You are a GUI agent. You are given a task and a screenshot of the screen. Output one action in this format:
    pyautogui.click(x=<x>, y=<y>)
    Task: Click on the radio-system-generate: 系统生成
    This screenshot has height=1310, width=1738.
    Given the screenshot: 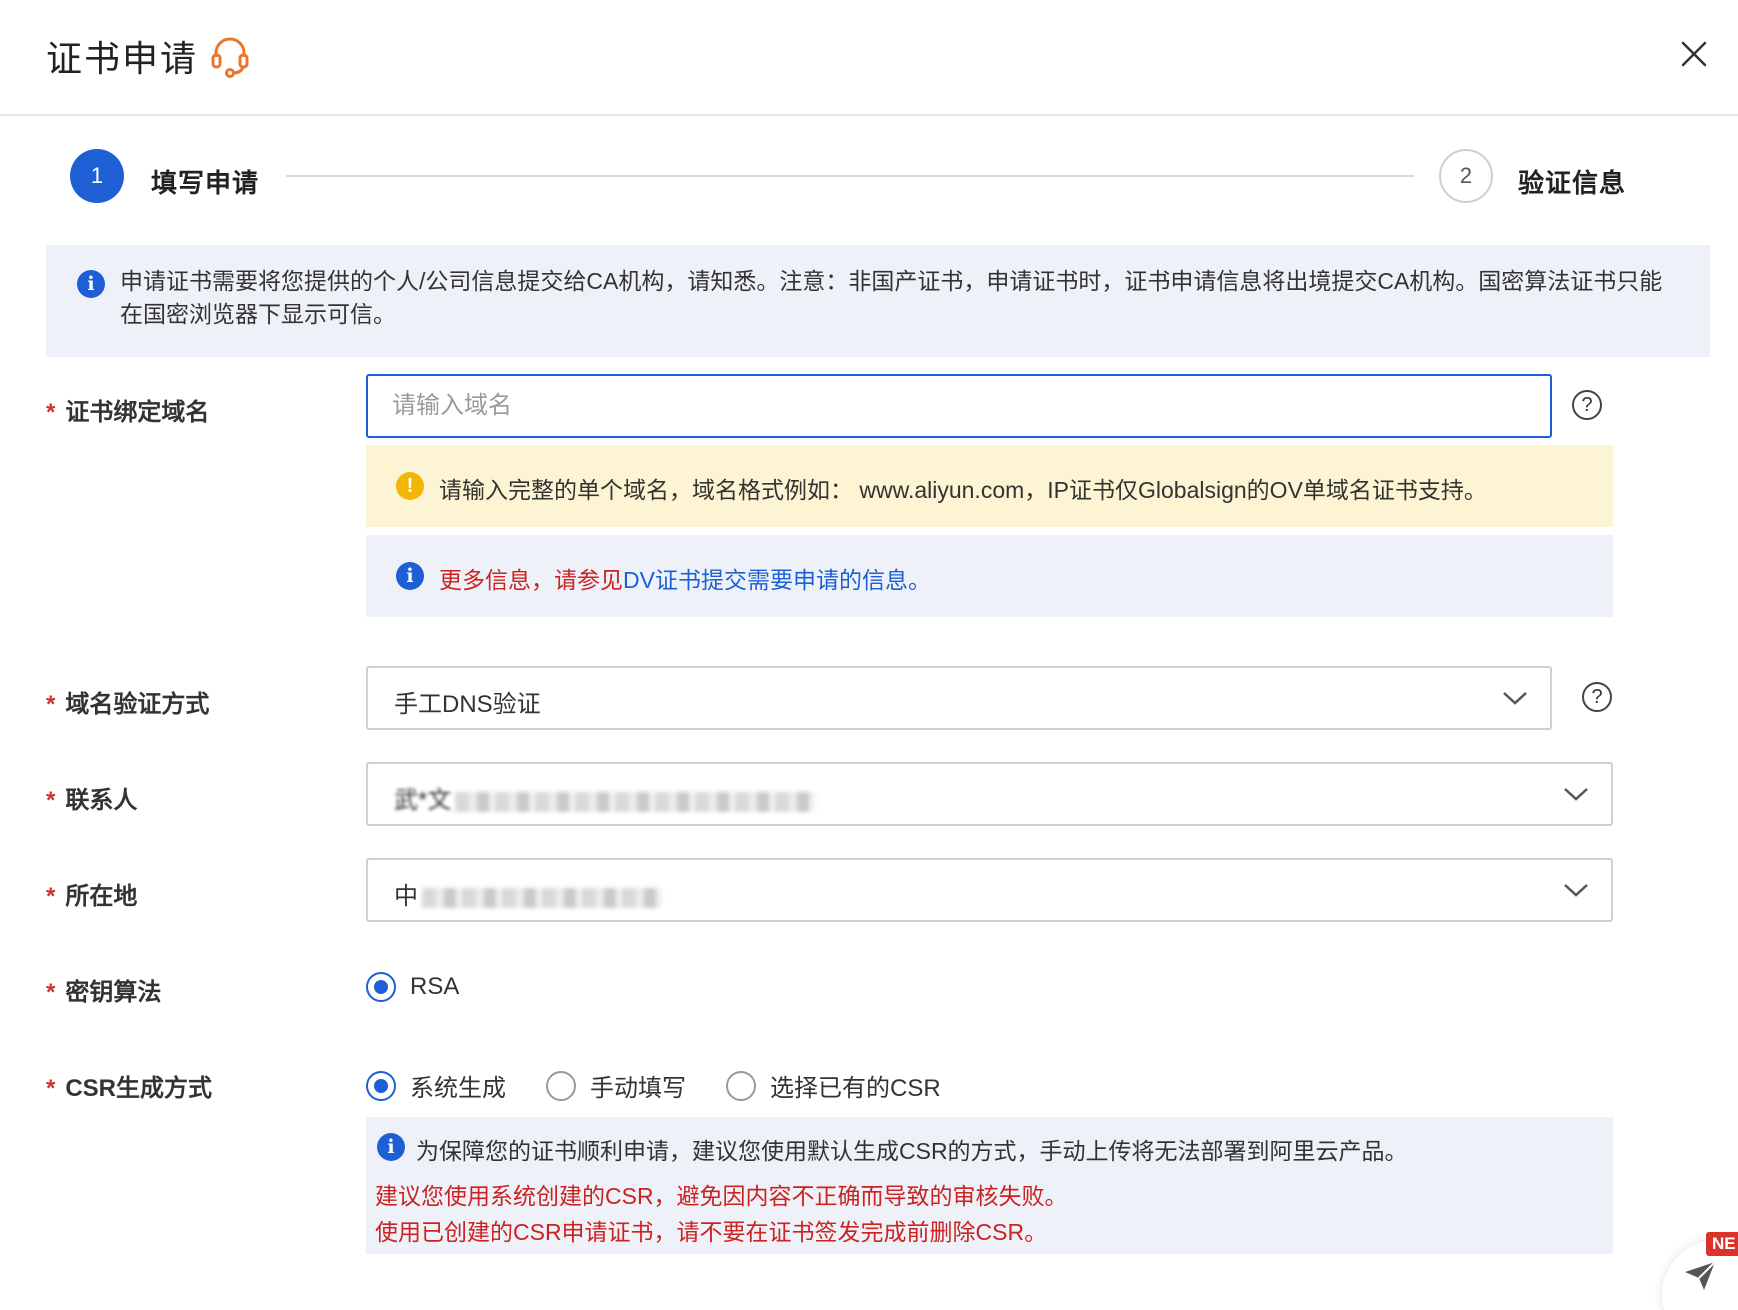 What is the action you would take?
    pyautogui.click(x=436, y=1085)
    